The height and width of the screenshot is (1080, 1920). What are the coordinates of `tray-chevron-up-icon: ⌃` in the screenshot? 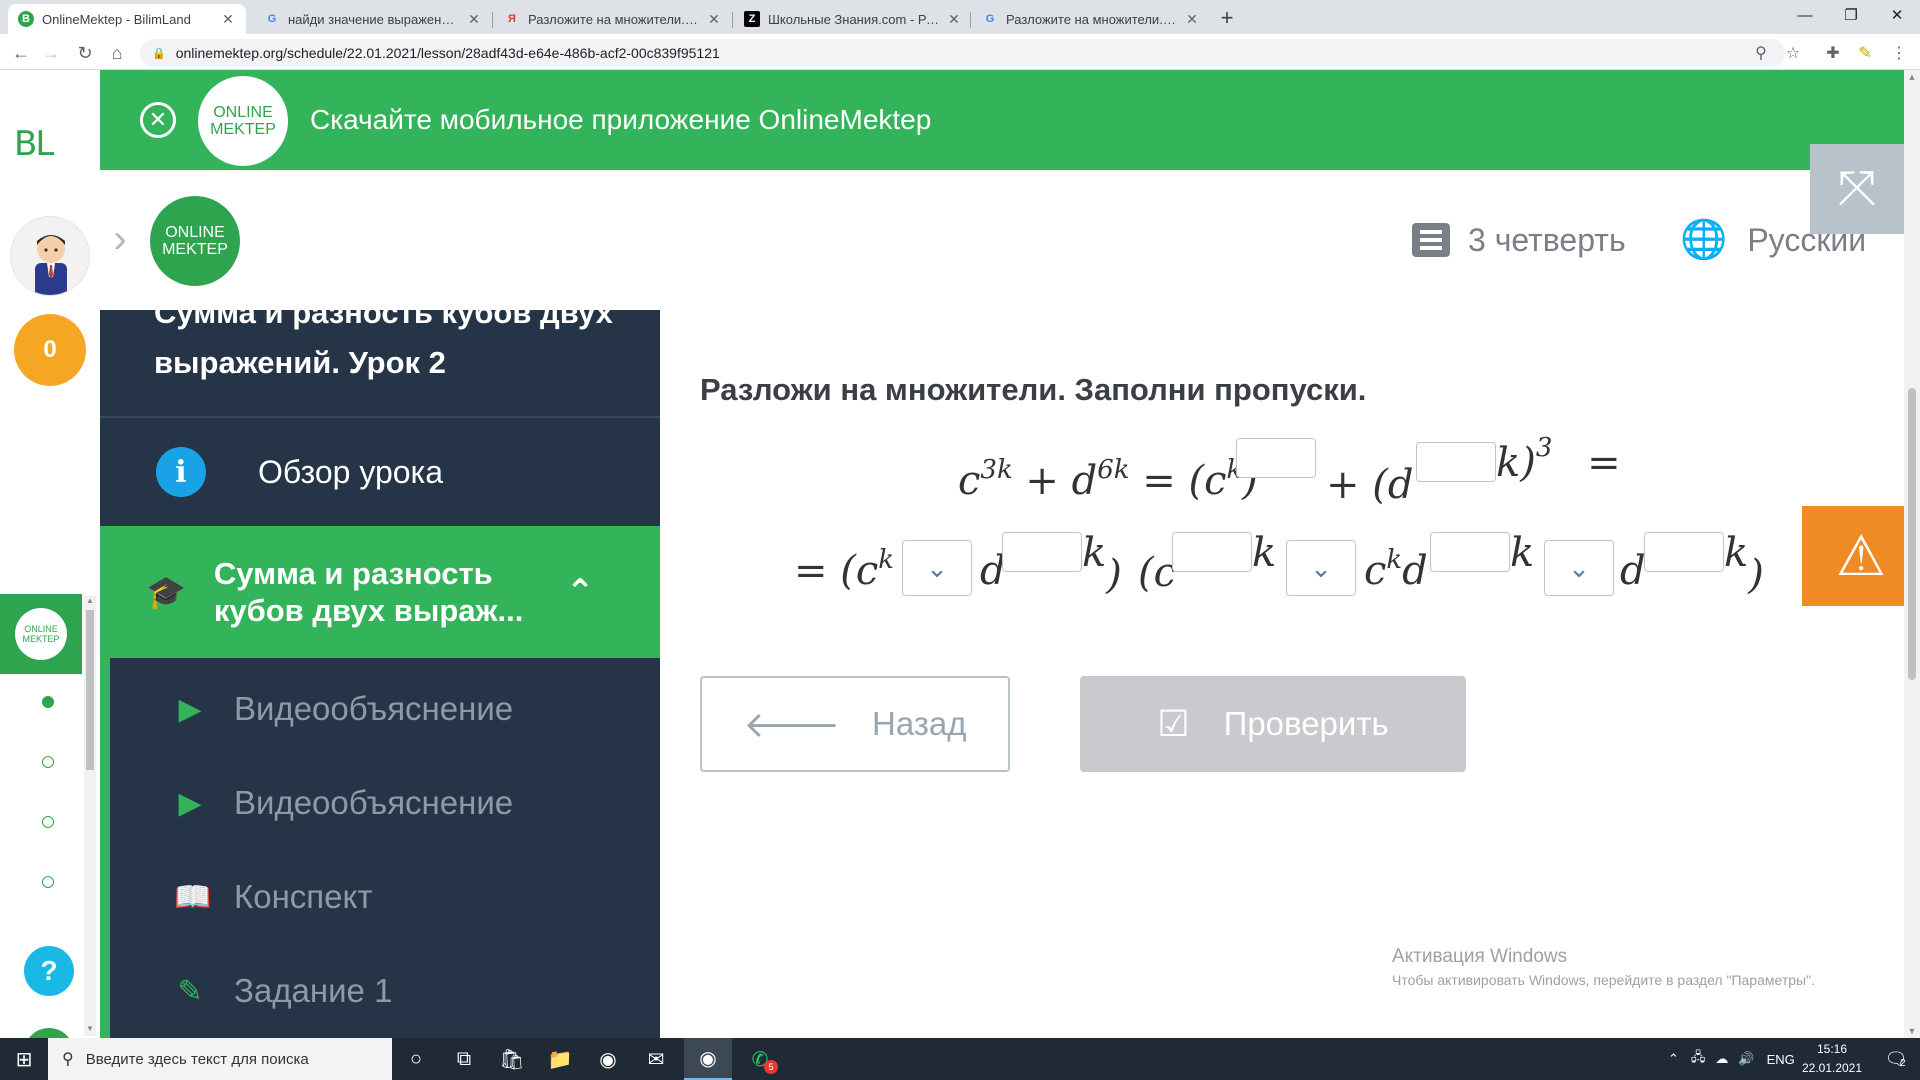 It's located at (1673, 1059).